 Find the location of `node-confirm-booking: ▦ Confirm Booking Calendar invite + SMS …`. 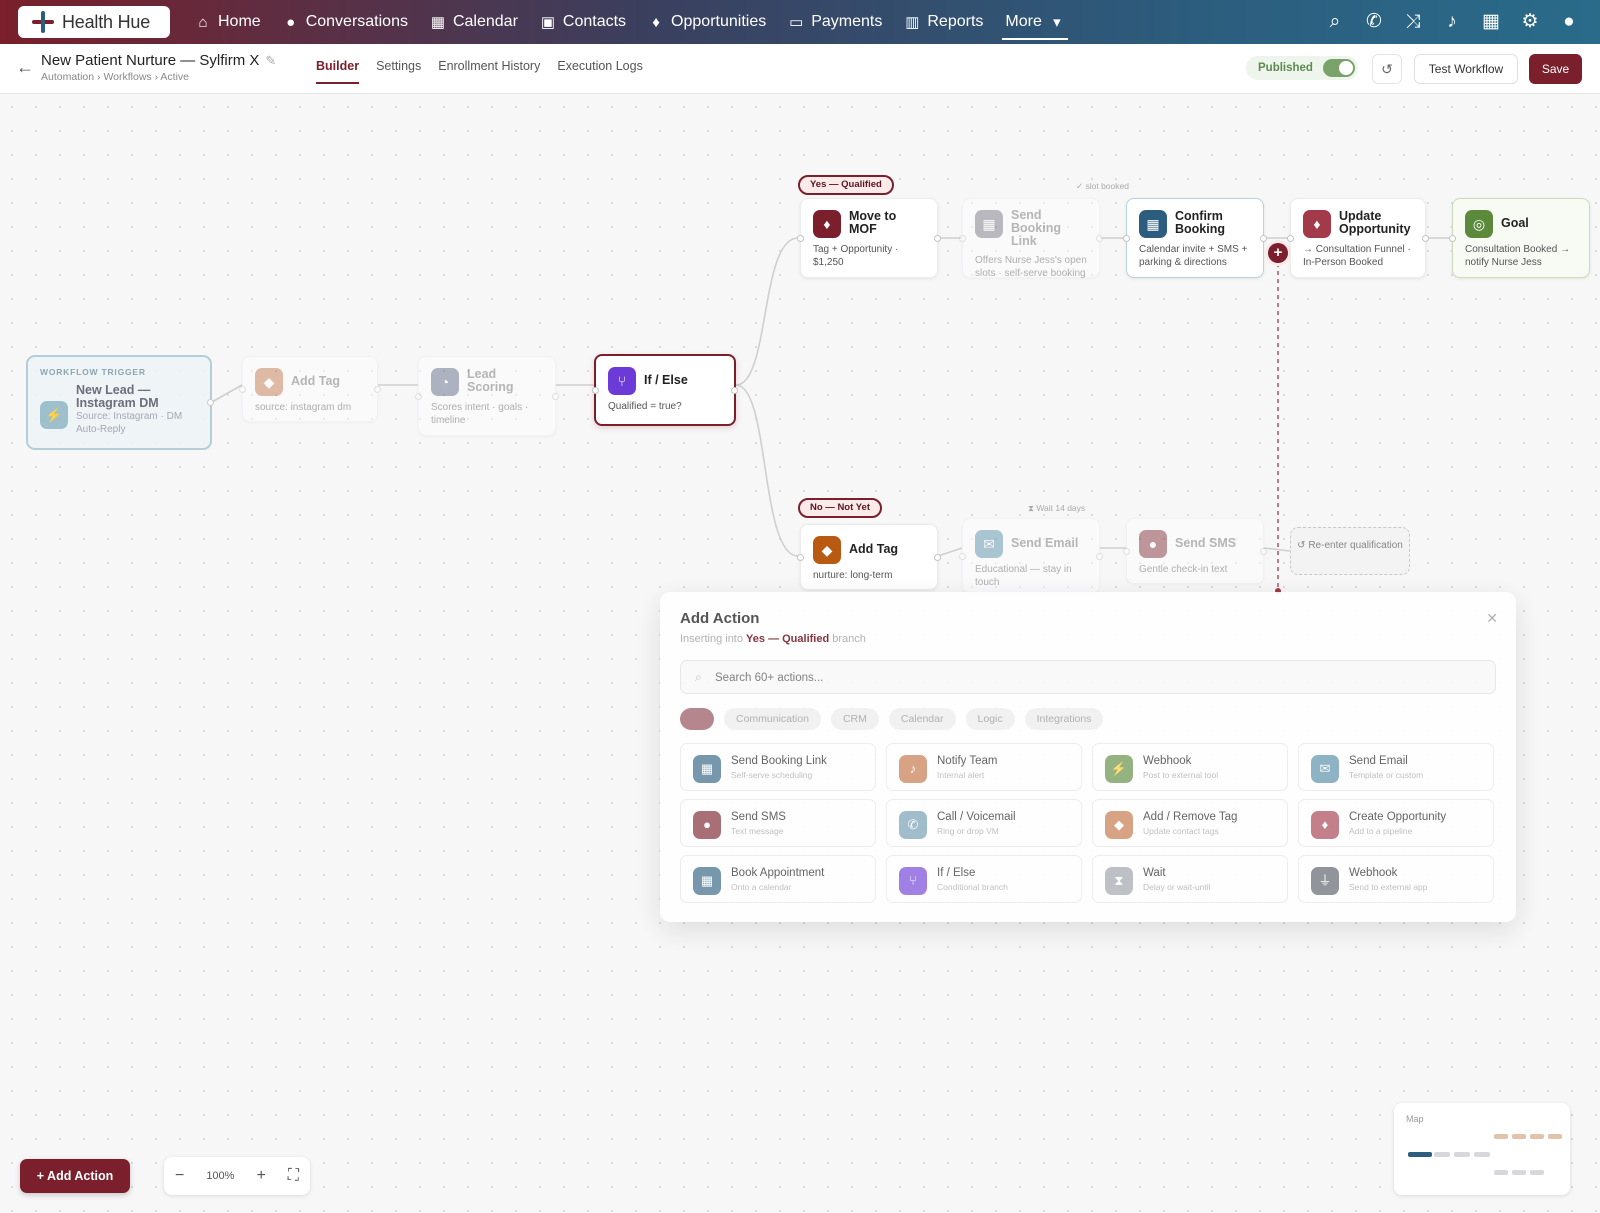

node-confirm-booking: ▦ Confirm Booking Calendar invite + SMS … is located at coordinates (1195, 238).